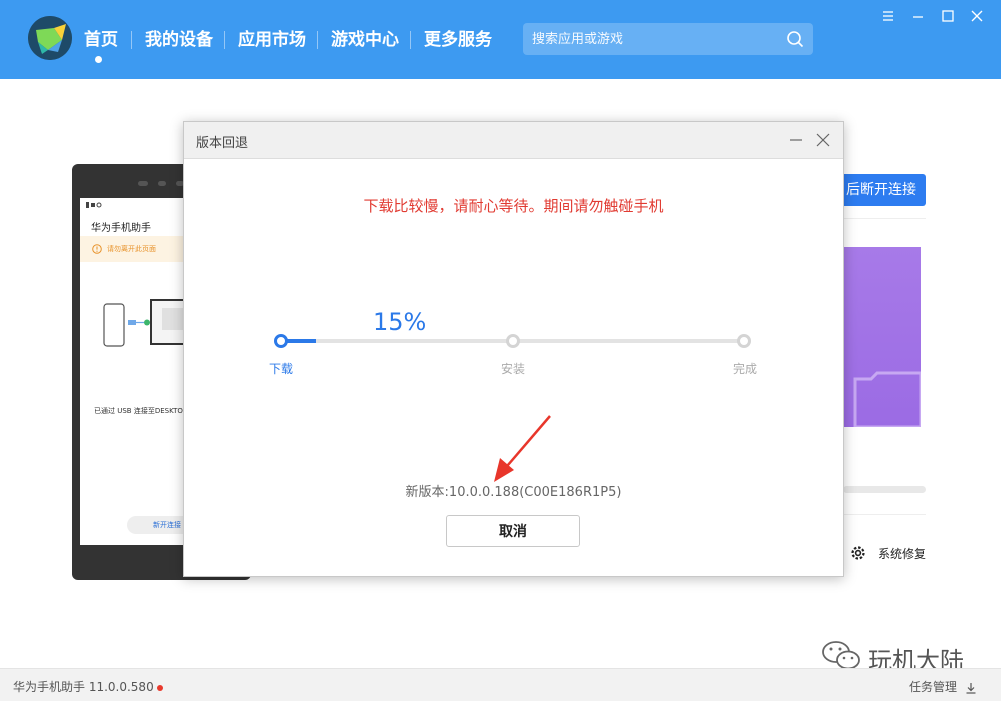 This screenshot has width=1001, height=701. I want to click on close-icon, so click(977, 16).